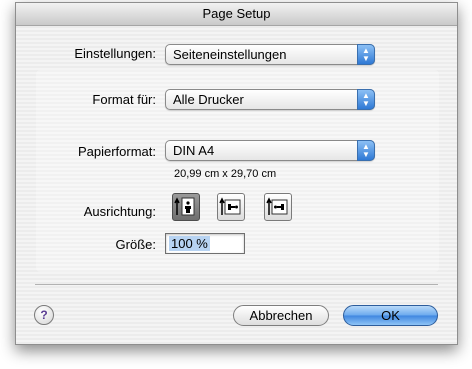  Describe the element at coordinates (124, 99) in the screenshot. I see `format-for-label: Format für:` at that location.